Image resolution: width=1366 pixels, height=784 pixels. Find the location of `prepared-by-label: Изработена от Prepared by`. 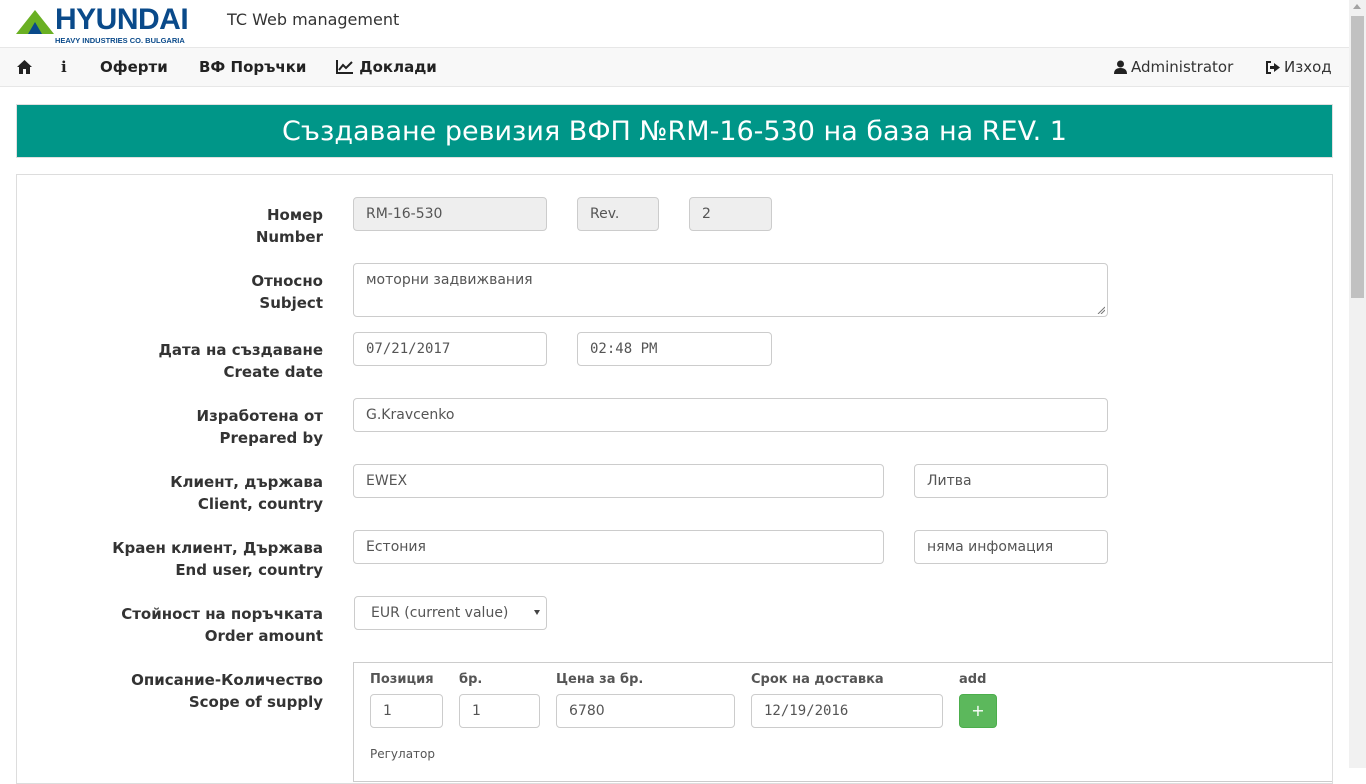

prepared-by-label: Изработена от Prepared by is located at coordinates (169, 427).